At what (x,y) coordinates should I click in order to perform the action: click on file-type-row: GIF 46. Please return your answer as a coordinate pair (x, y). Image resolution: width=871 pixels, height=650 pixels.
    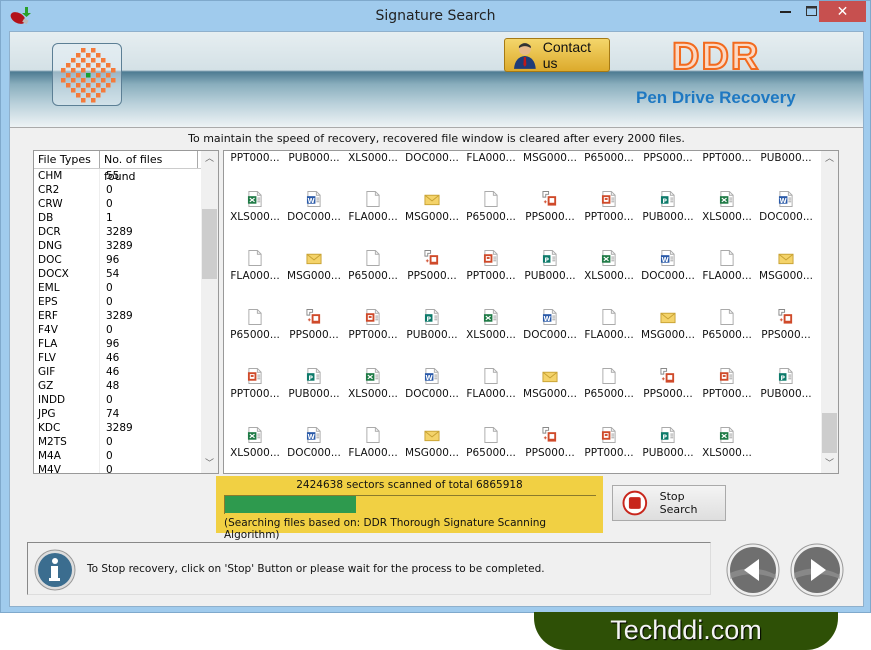
    Looking at the image, I should click on (126, 372).